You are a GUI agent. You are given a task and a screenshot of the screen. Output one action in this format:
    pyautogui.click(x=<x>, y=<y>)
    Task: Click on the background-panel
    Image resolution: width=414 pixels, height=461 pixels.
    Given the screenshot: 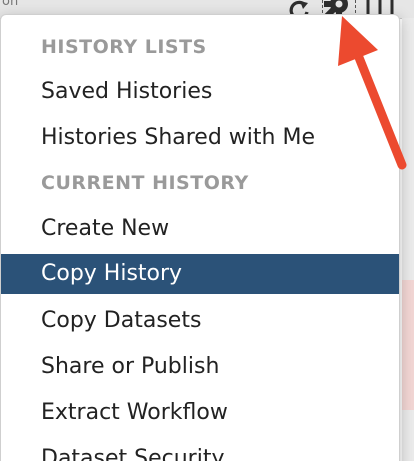 What is the action you would take?
    pyautogui.click(x=408, y=239)
    